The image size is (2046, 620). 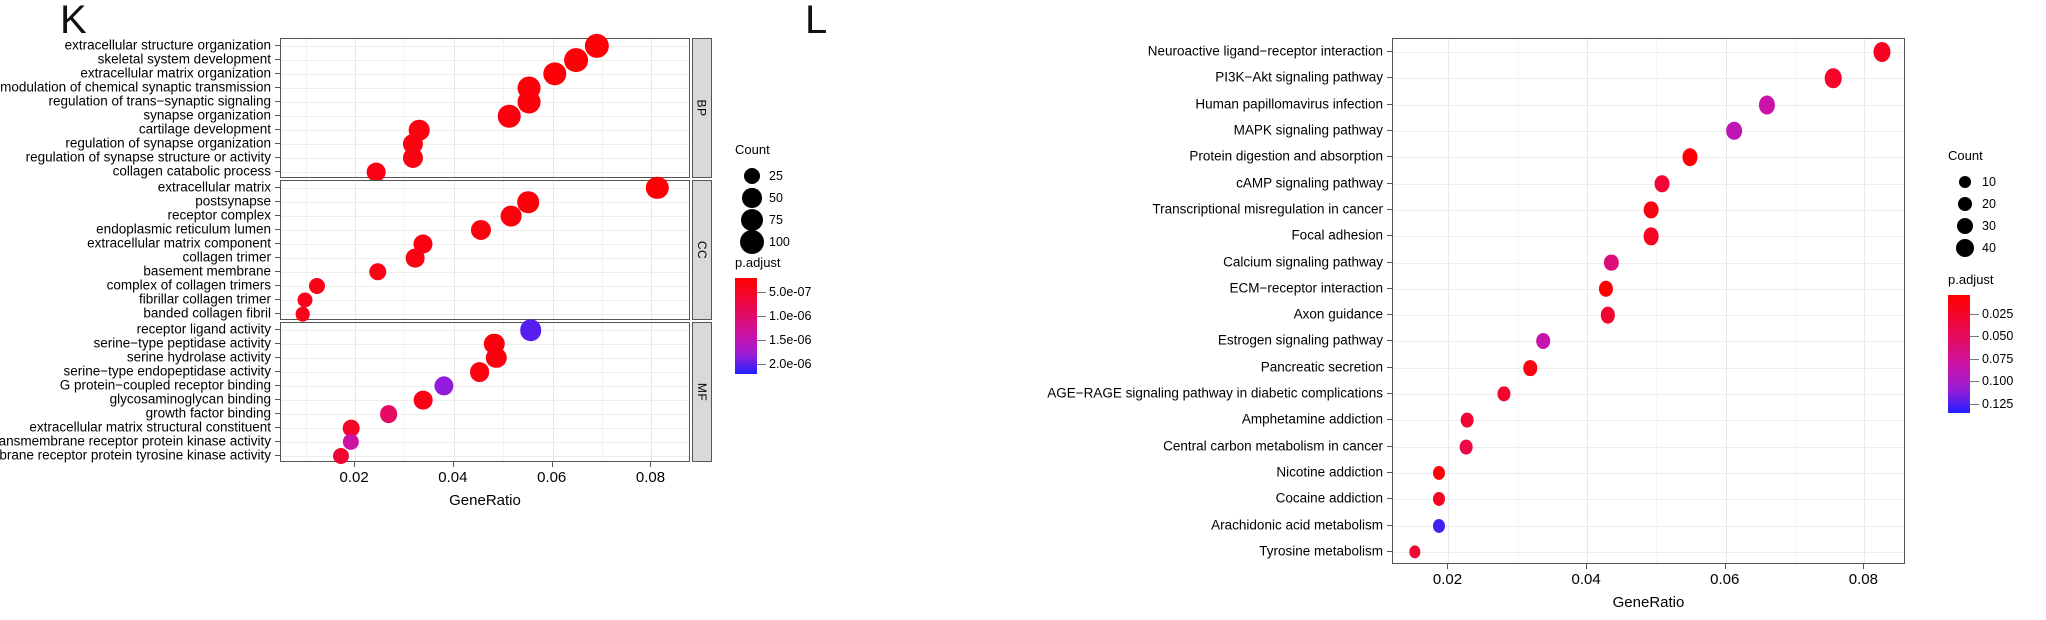 I want to click on count-legend-dot, so click(x=752, y=198).